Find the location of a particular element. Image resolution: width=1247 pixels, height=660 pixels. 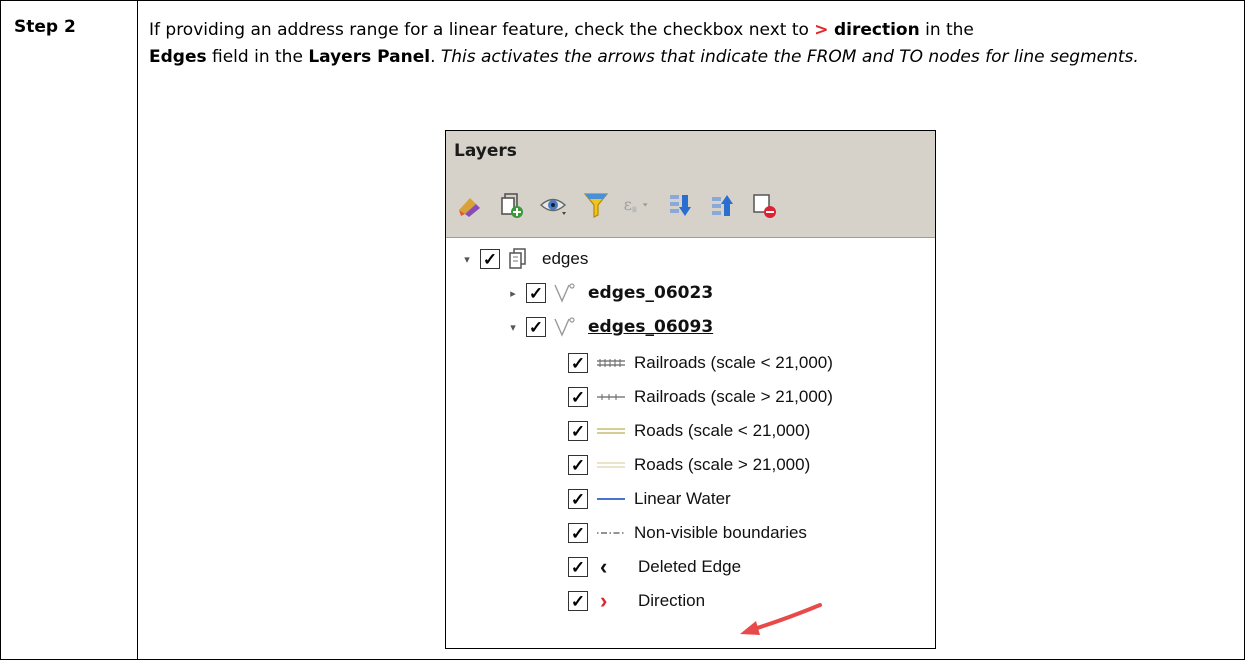

railroad-sparse-symbol is located at coordinates (612, 397).